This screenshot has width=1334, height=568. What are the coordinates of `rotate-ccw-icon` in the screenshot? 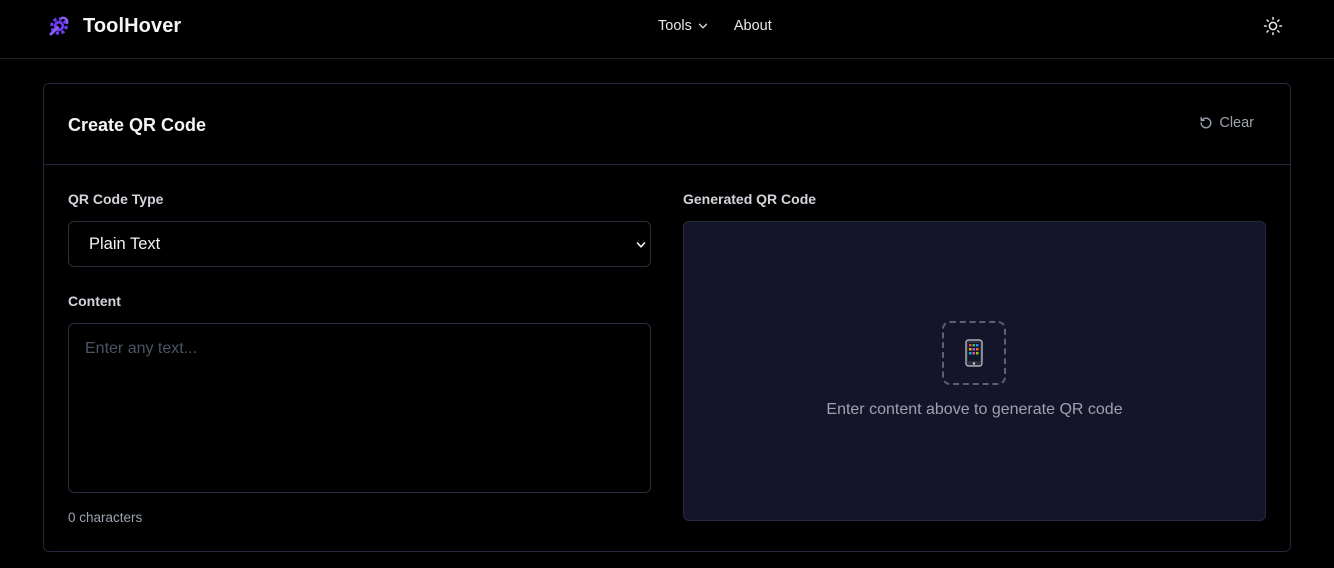 It's located at (1206, 122).